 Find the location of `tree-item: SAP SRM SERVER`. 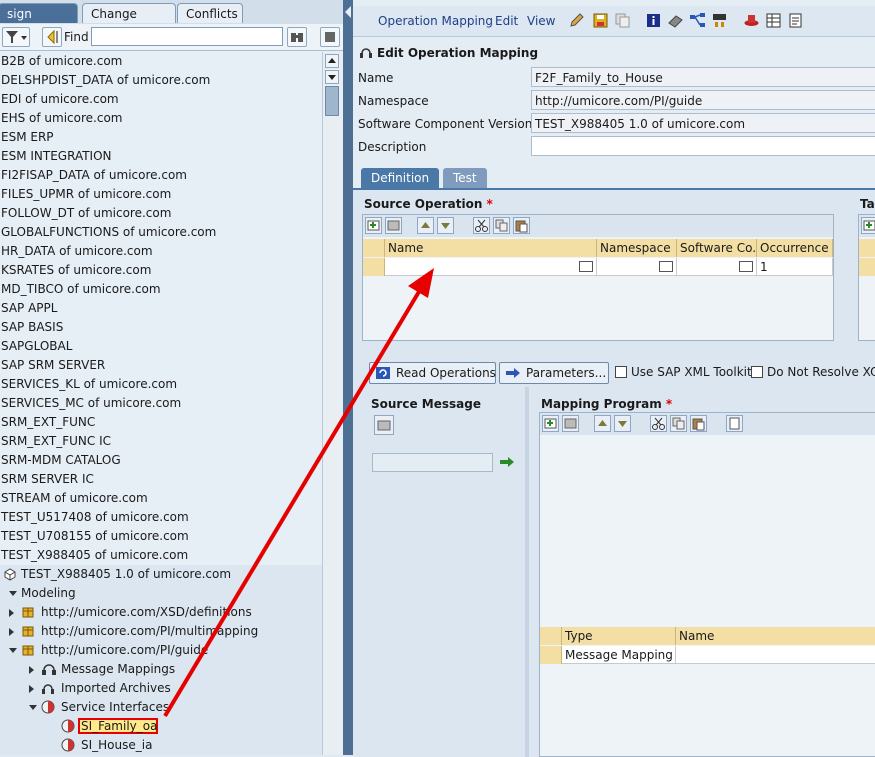

tree-item: SAP SRM SERVER is located at coordinates (161, 365).